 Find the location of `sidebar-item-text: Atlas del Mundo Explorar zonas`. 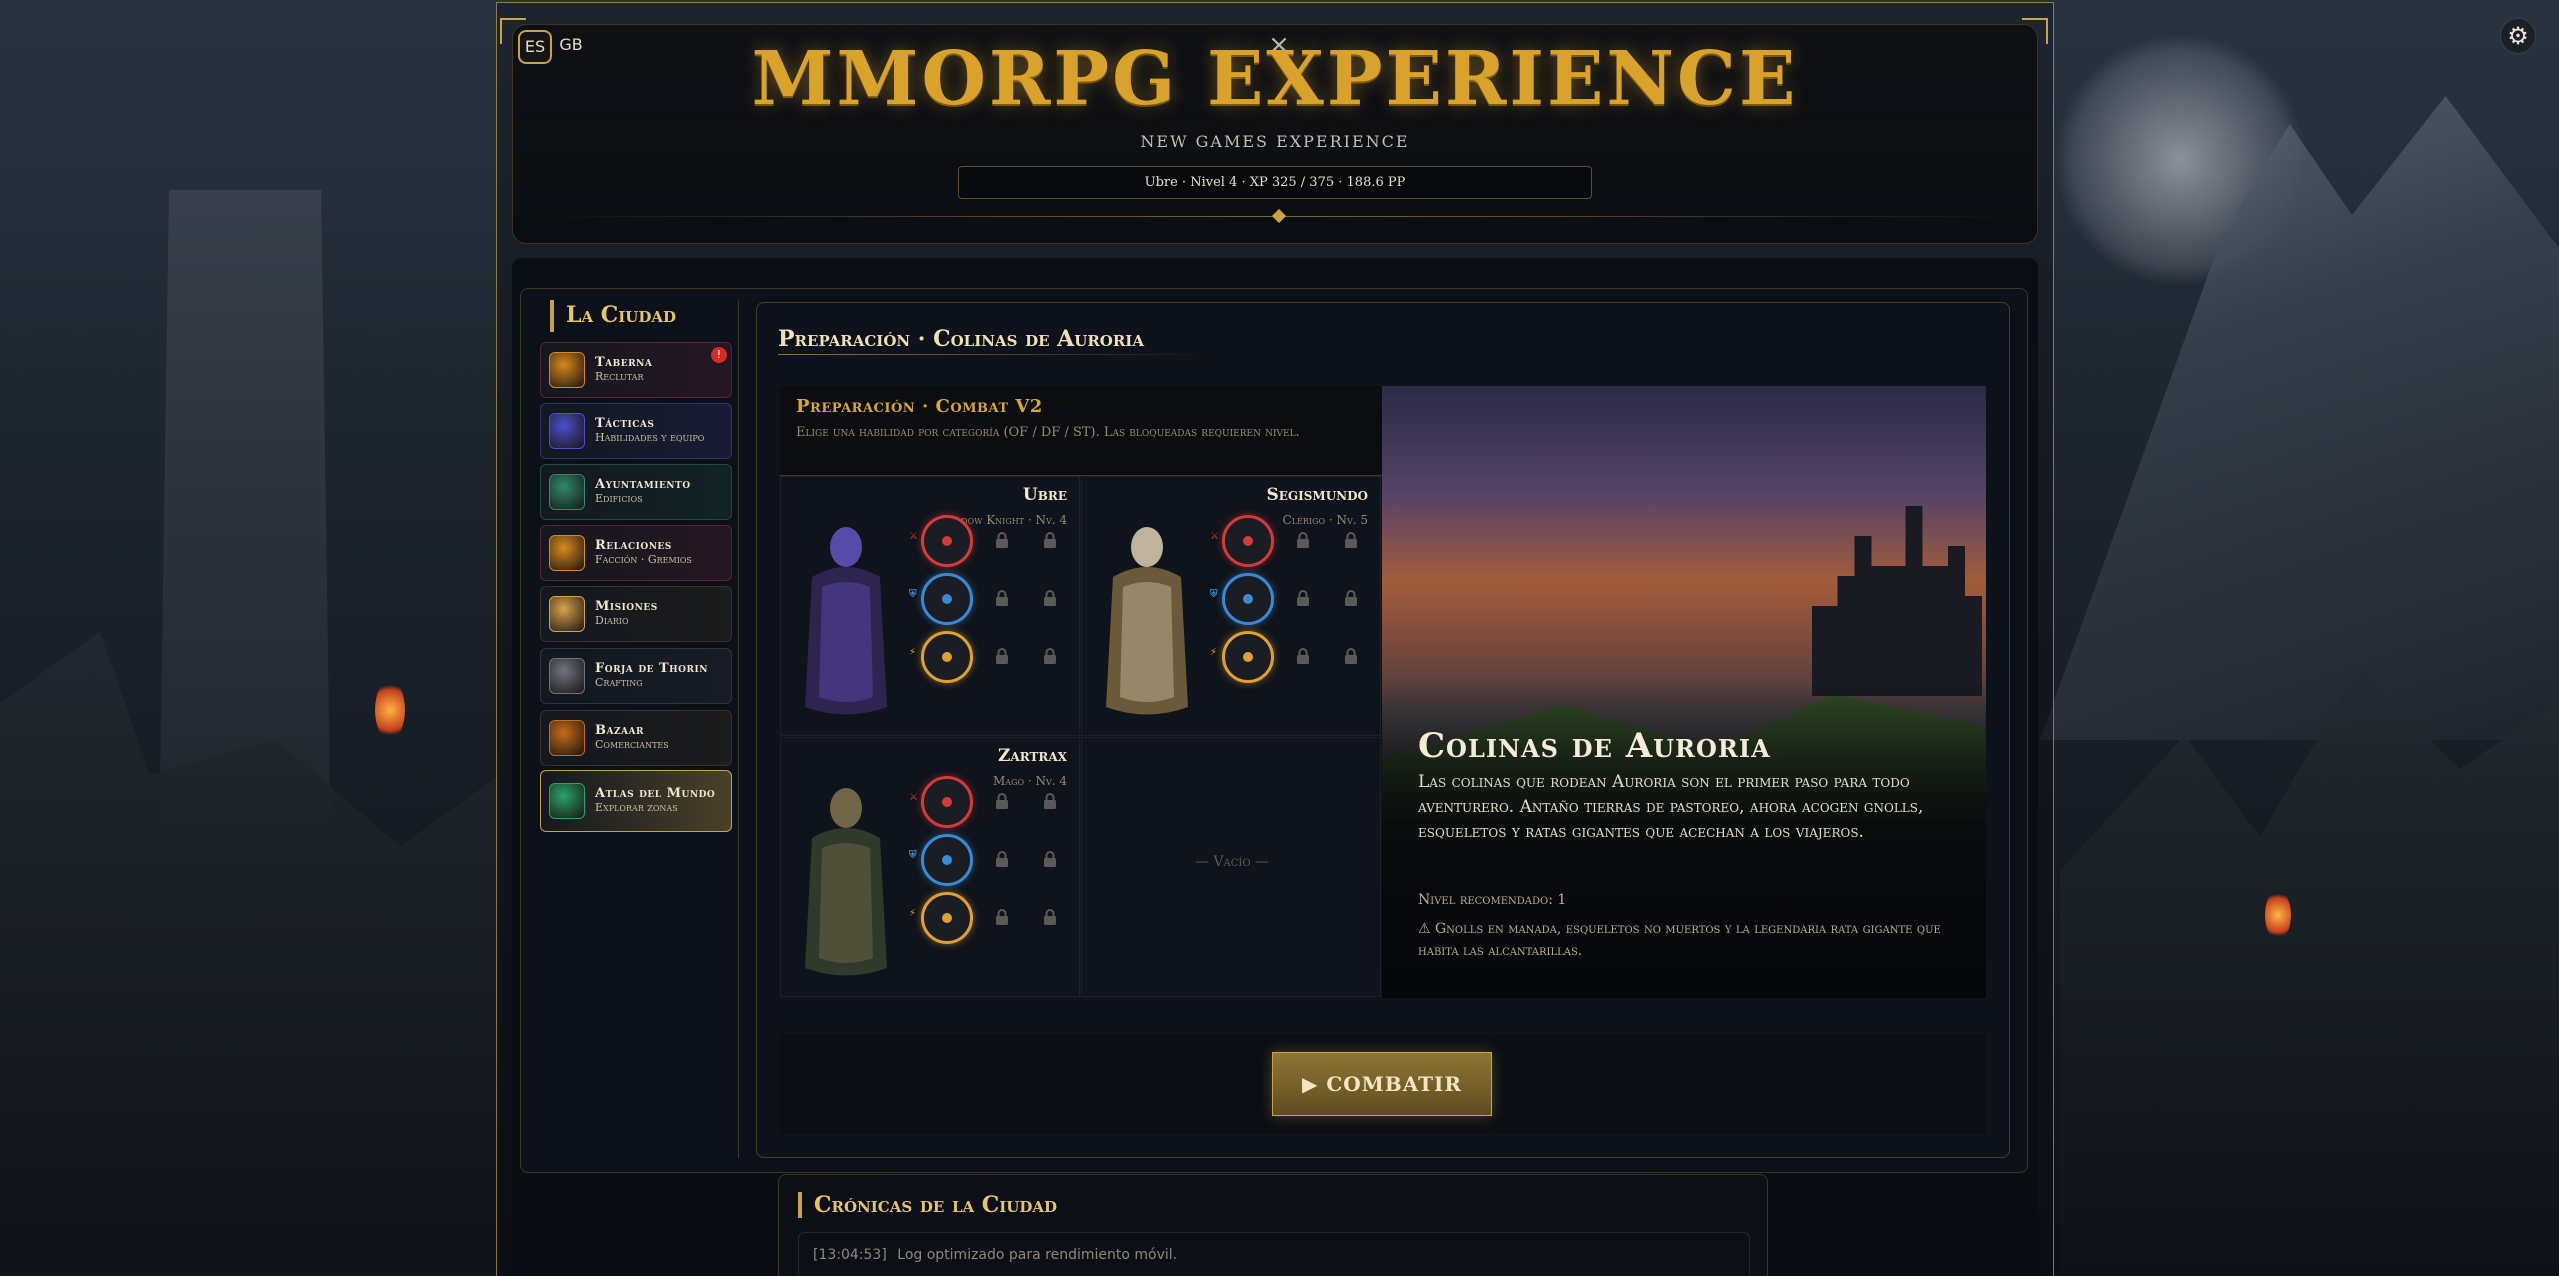

sidebar-item-text: Atlas del Mundo Explorar zonas is located at coordinates (655, 800).